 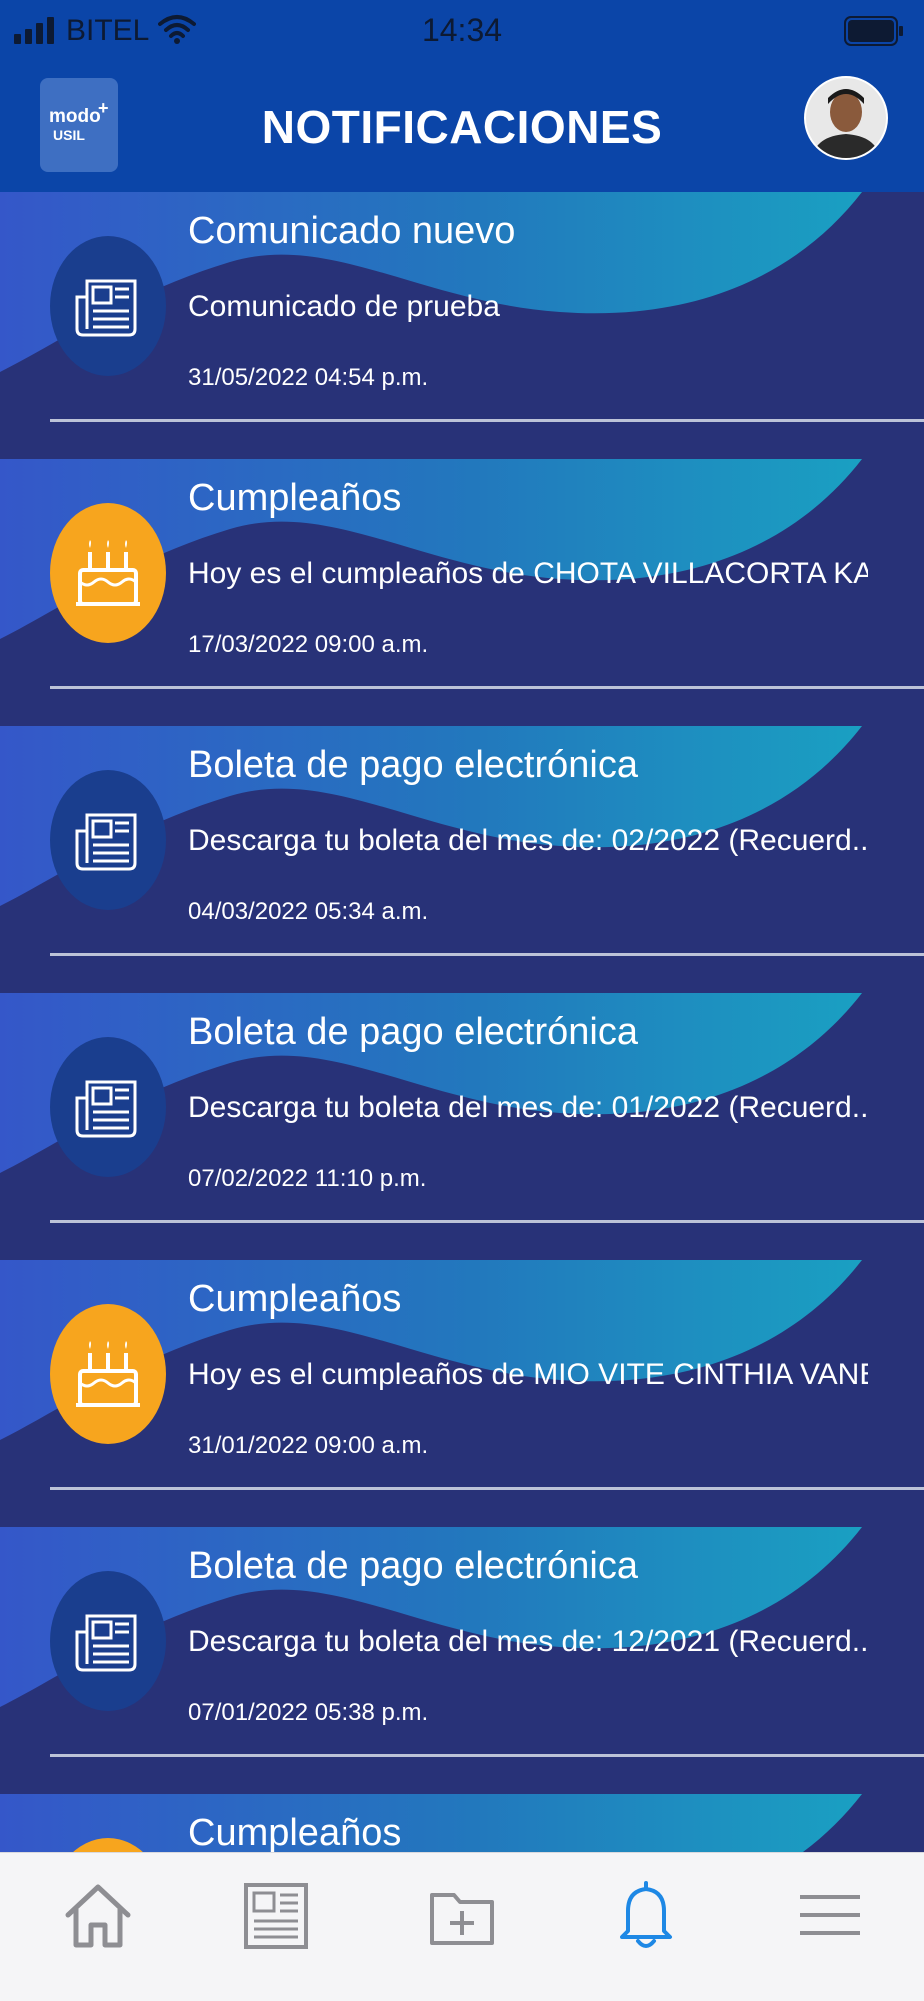 I want to click on tab-files, so click(x=462, y=1915).